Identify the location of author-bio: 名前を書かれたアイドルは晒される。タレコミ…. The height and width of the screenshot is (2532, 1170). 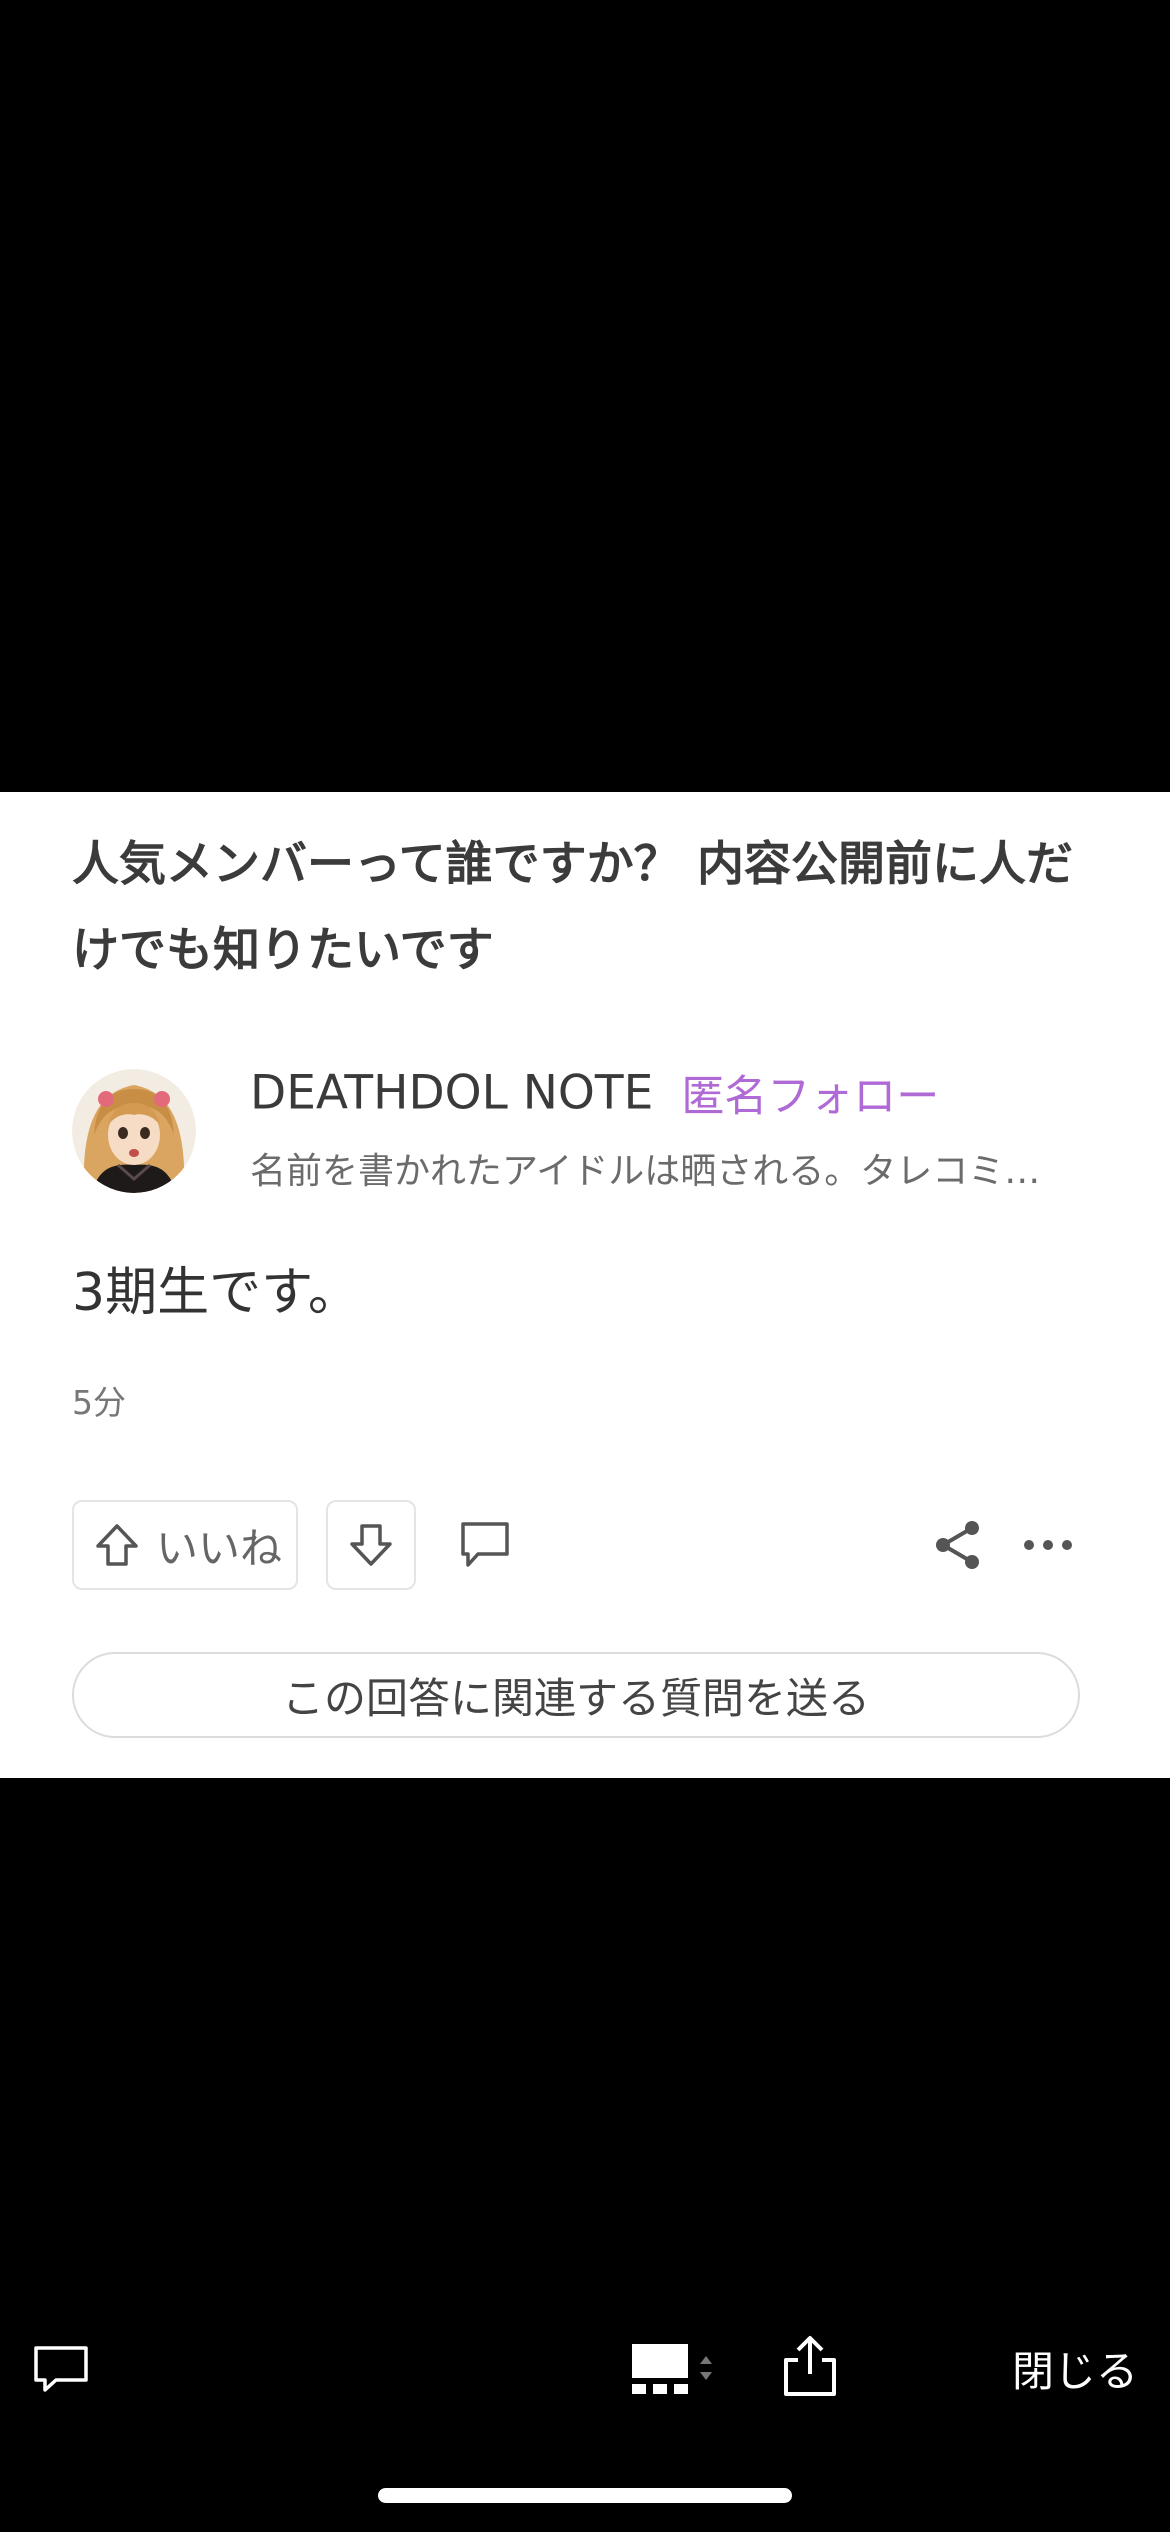
(645, 1171).